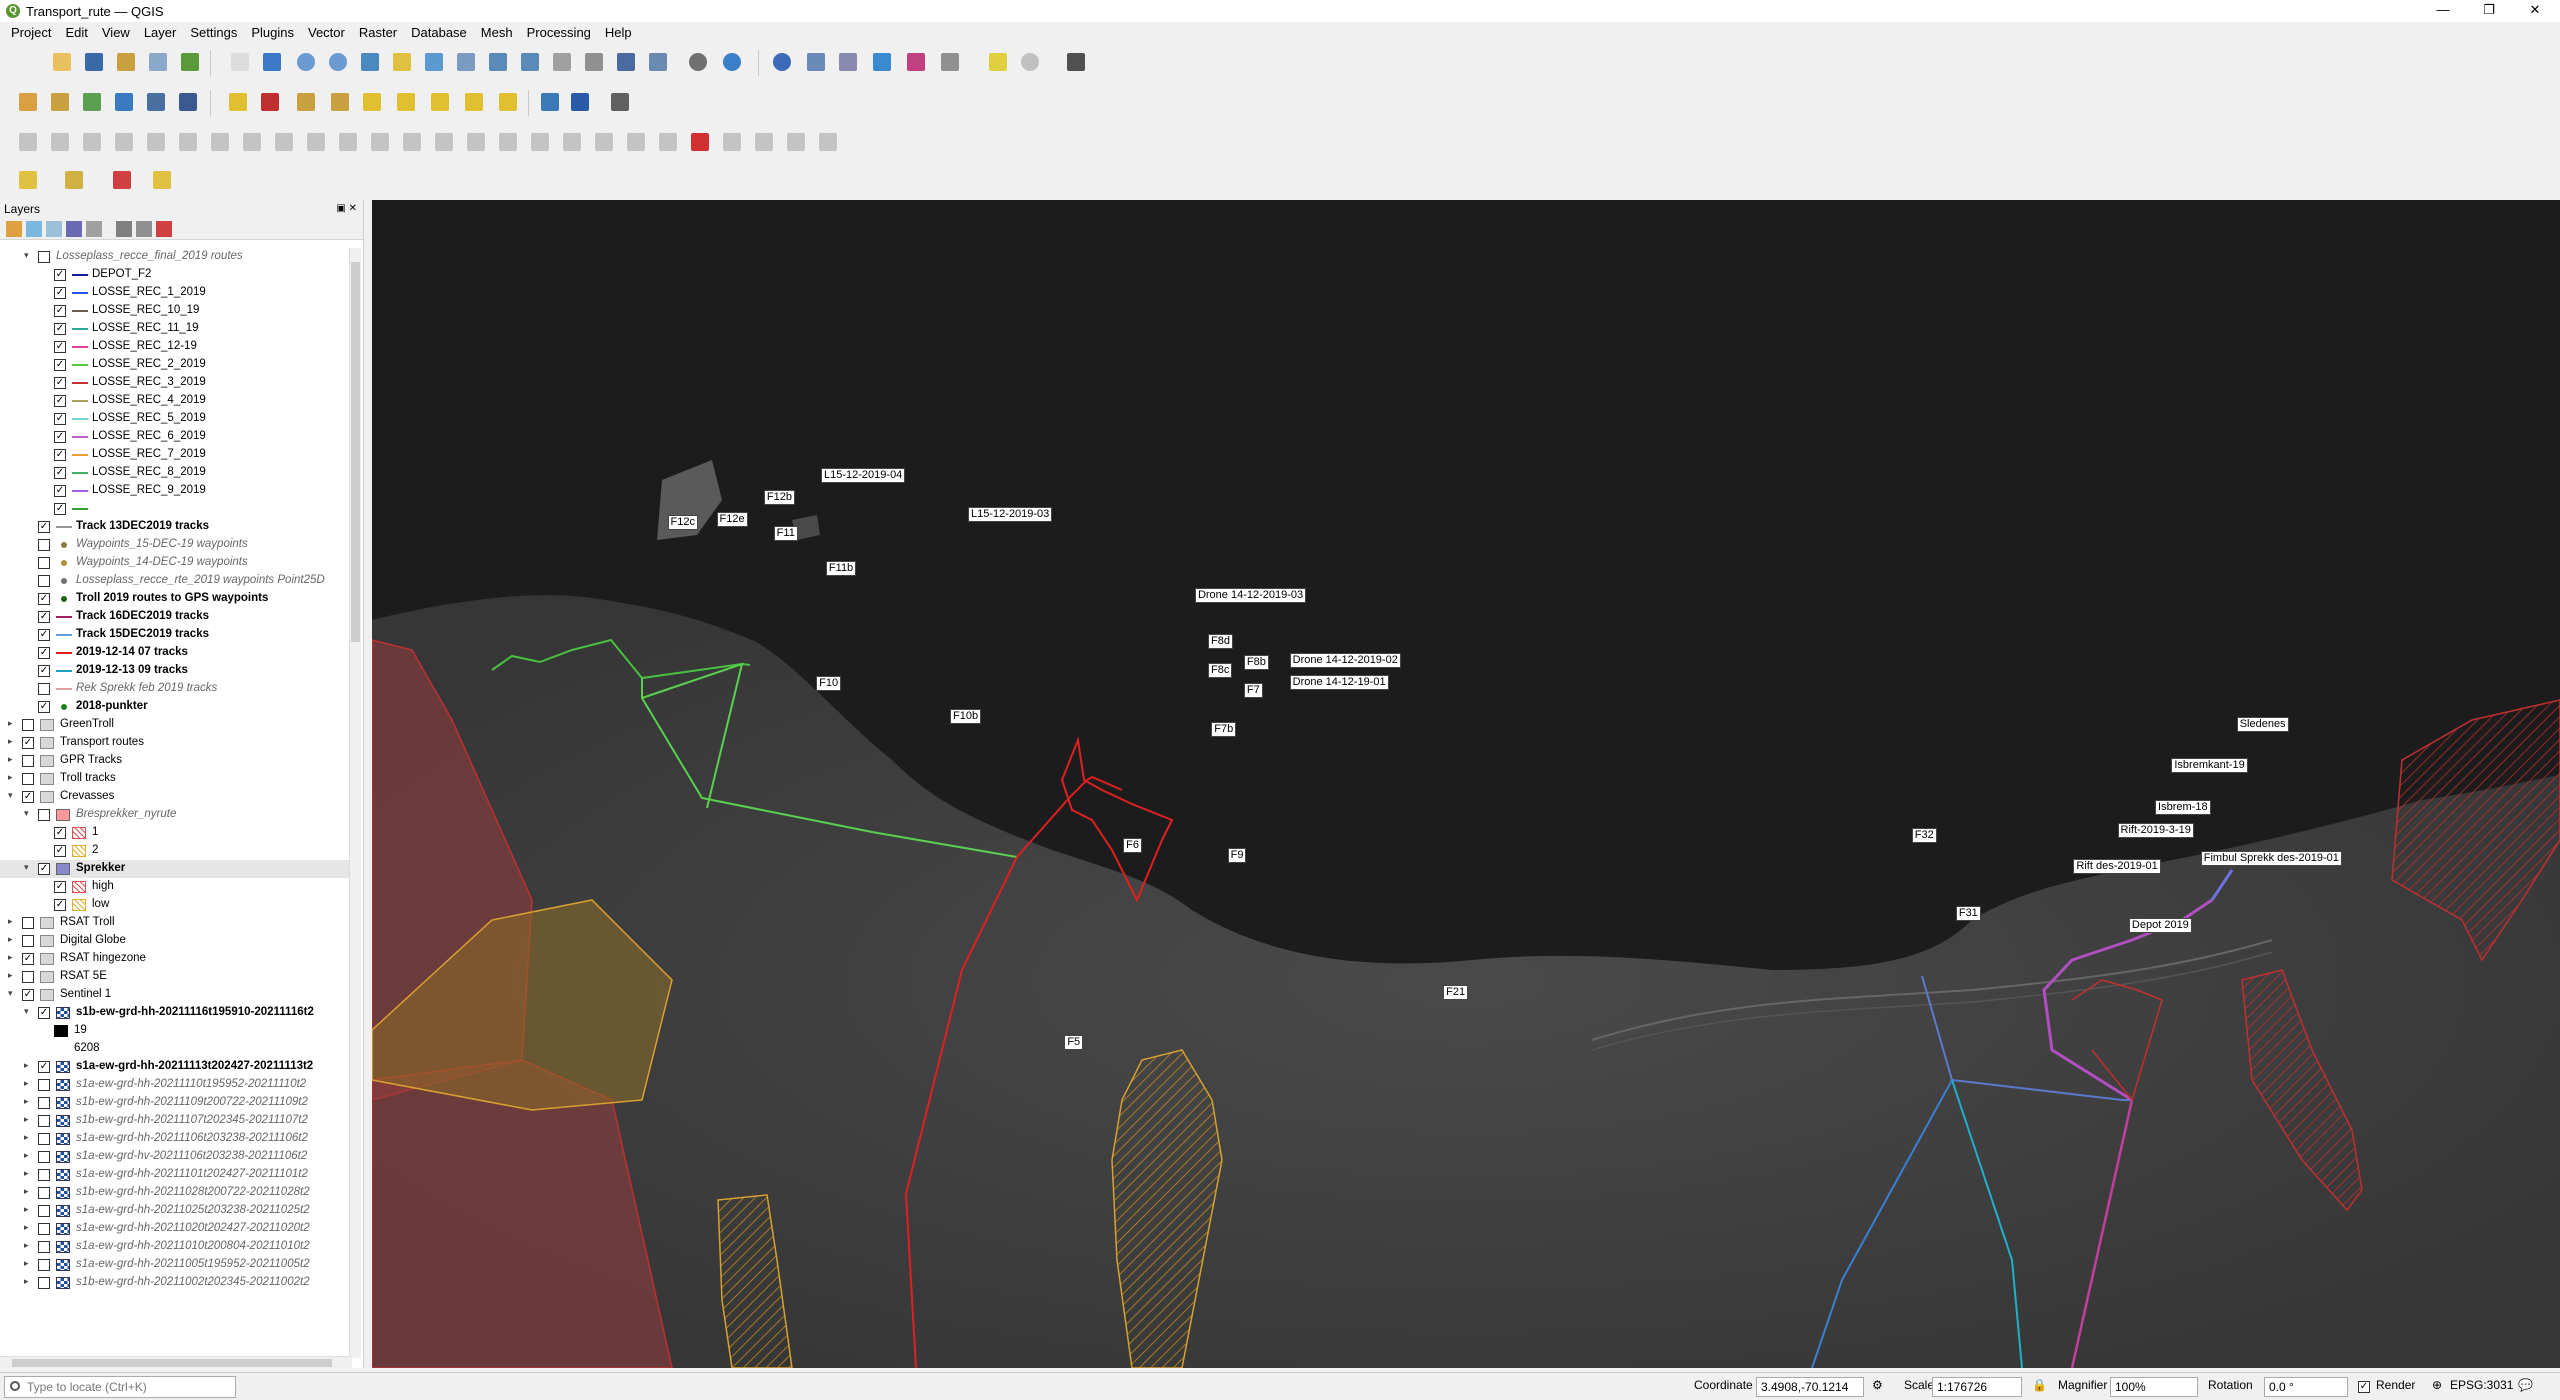 This screenshot has height=1400, width=2560. I want to click on layer-tree-item: ✓ 2019-12-14 07 tracks, so click(175, 653).